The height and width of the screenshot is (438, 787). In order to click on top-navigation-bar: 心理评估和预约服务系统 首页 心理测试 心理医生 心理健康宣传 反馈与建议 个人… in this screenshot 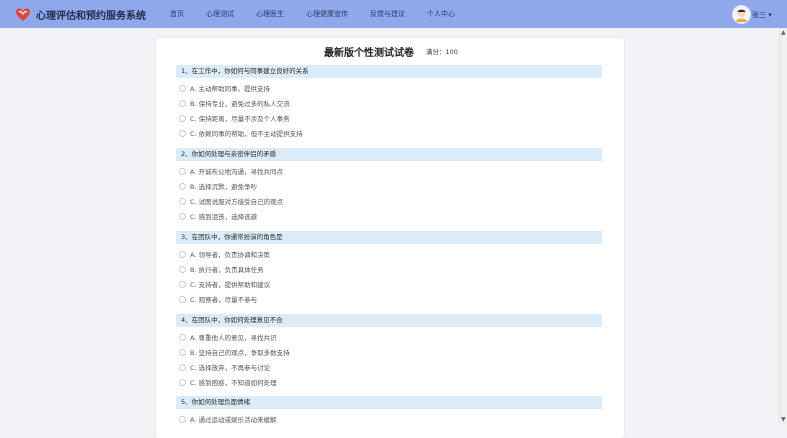, I will do `click(393, 14)`.